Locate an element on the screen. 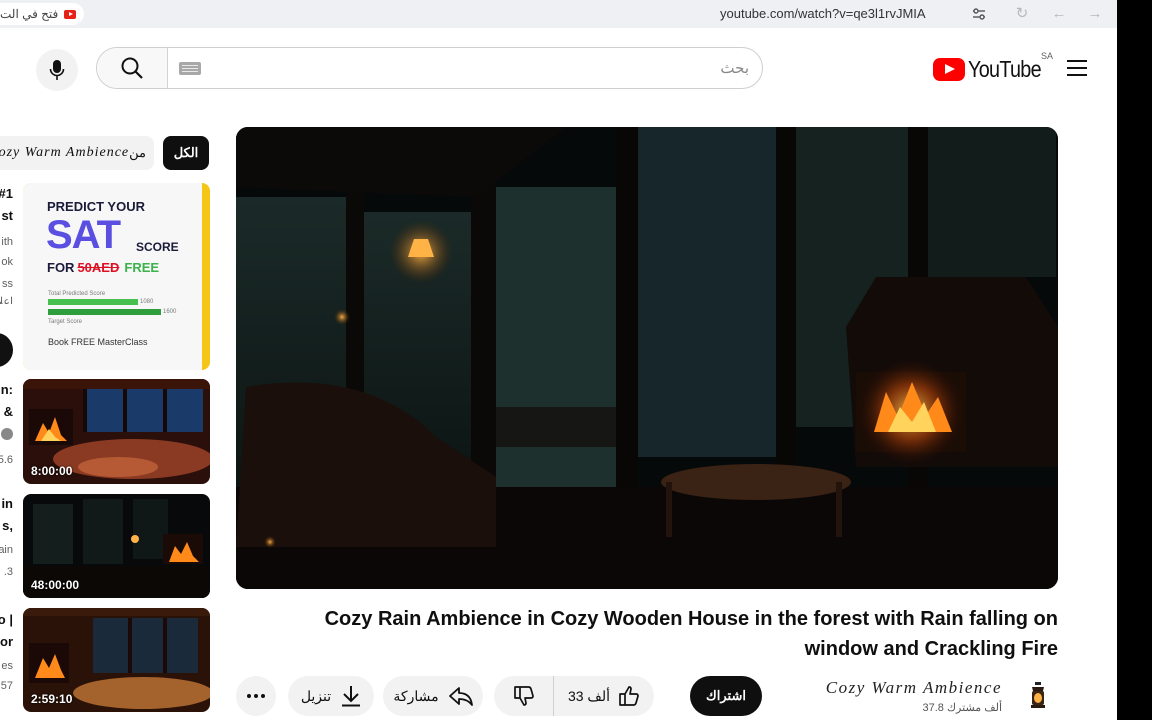 The height and width of the screenshot is (720, 1152). address-bar-url: youtube.com/watch?v=qe3l1rvJMIA is located at coordinates (823, 13).